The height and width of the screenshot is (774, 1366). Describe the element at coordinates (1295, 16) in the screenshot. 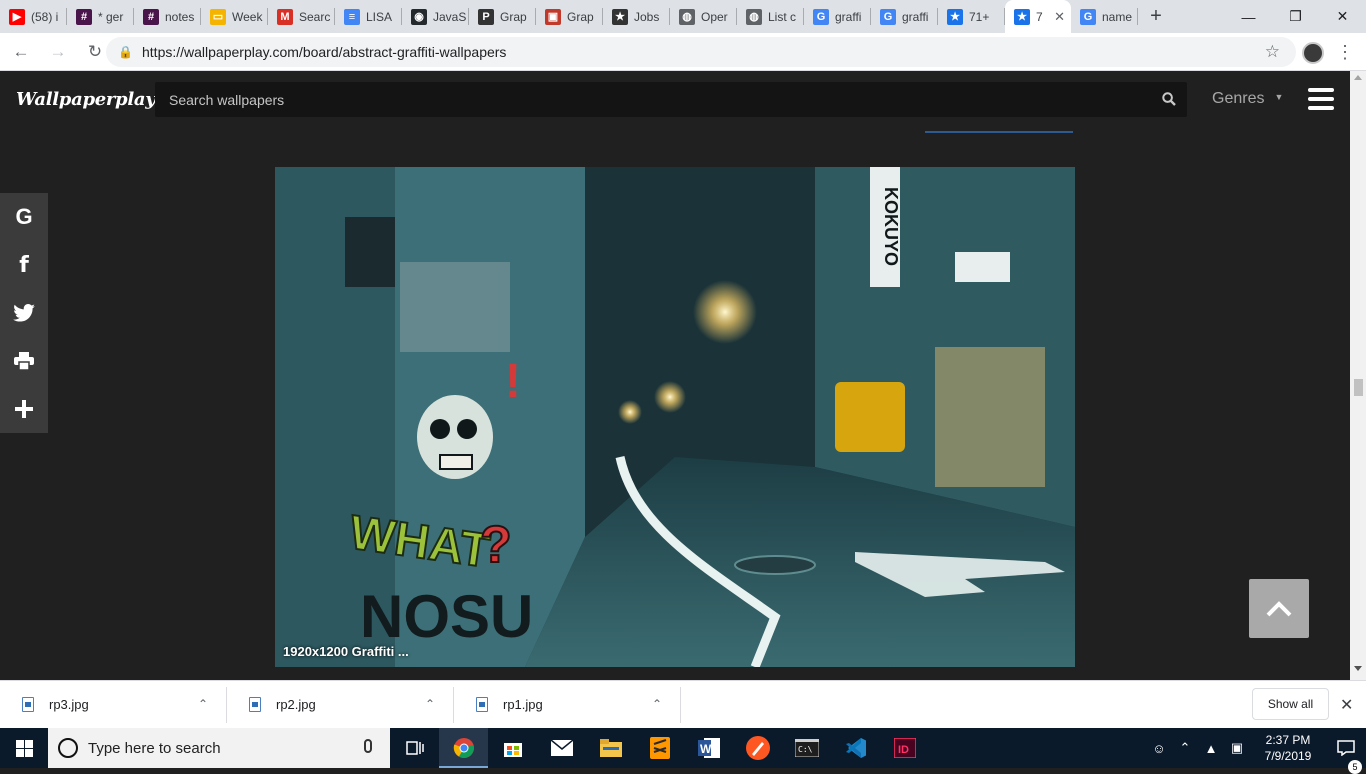

I see `maximize-button: ❐` at that location.